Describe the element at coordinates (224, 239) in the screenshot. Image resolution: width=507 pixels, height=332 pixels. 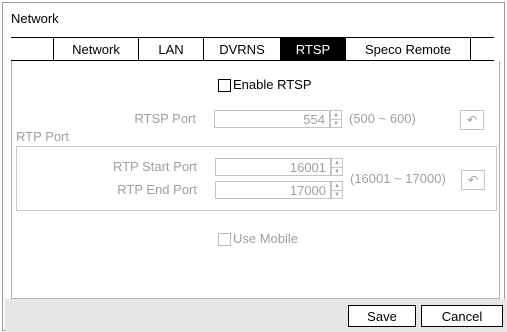
I see `use-mobile-checkbox` at that location.